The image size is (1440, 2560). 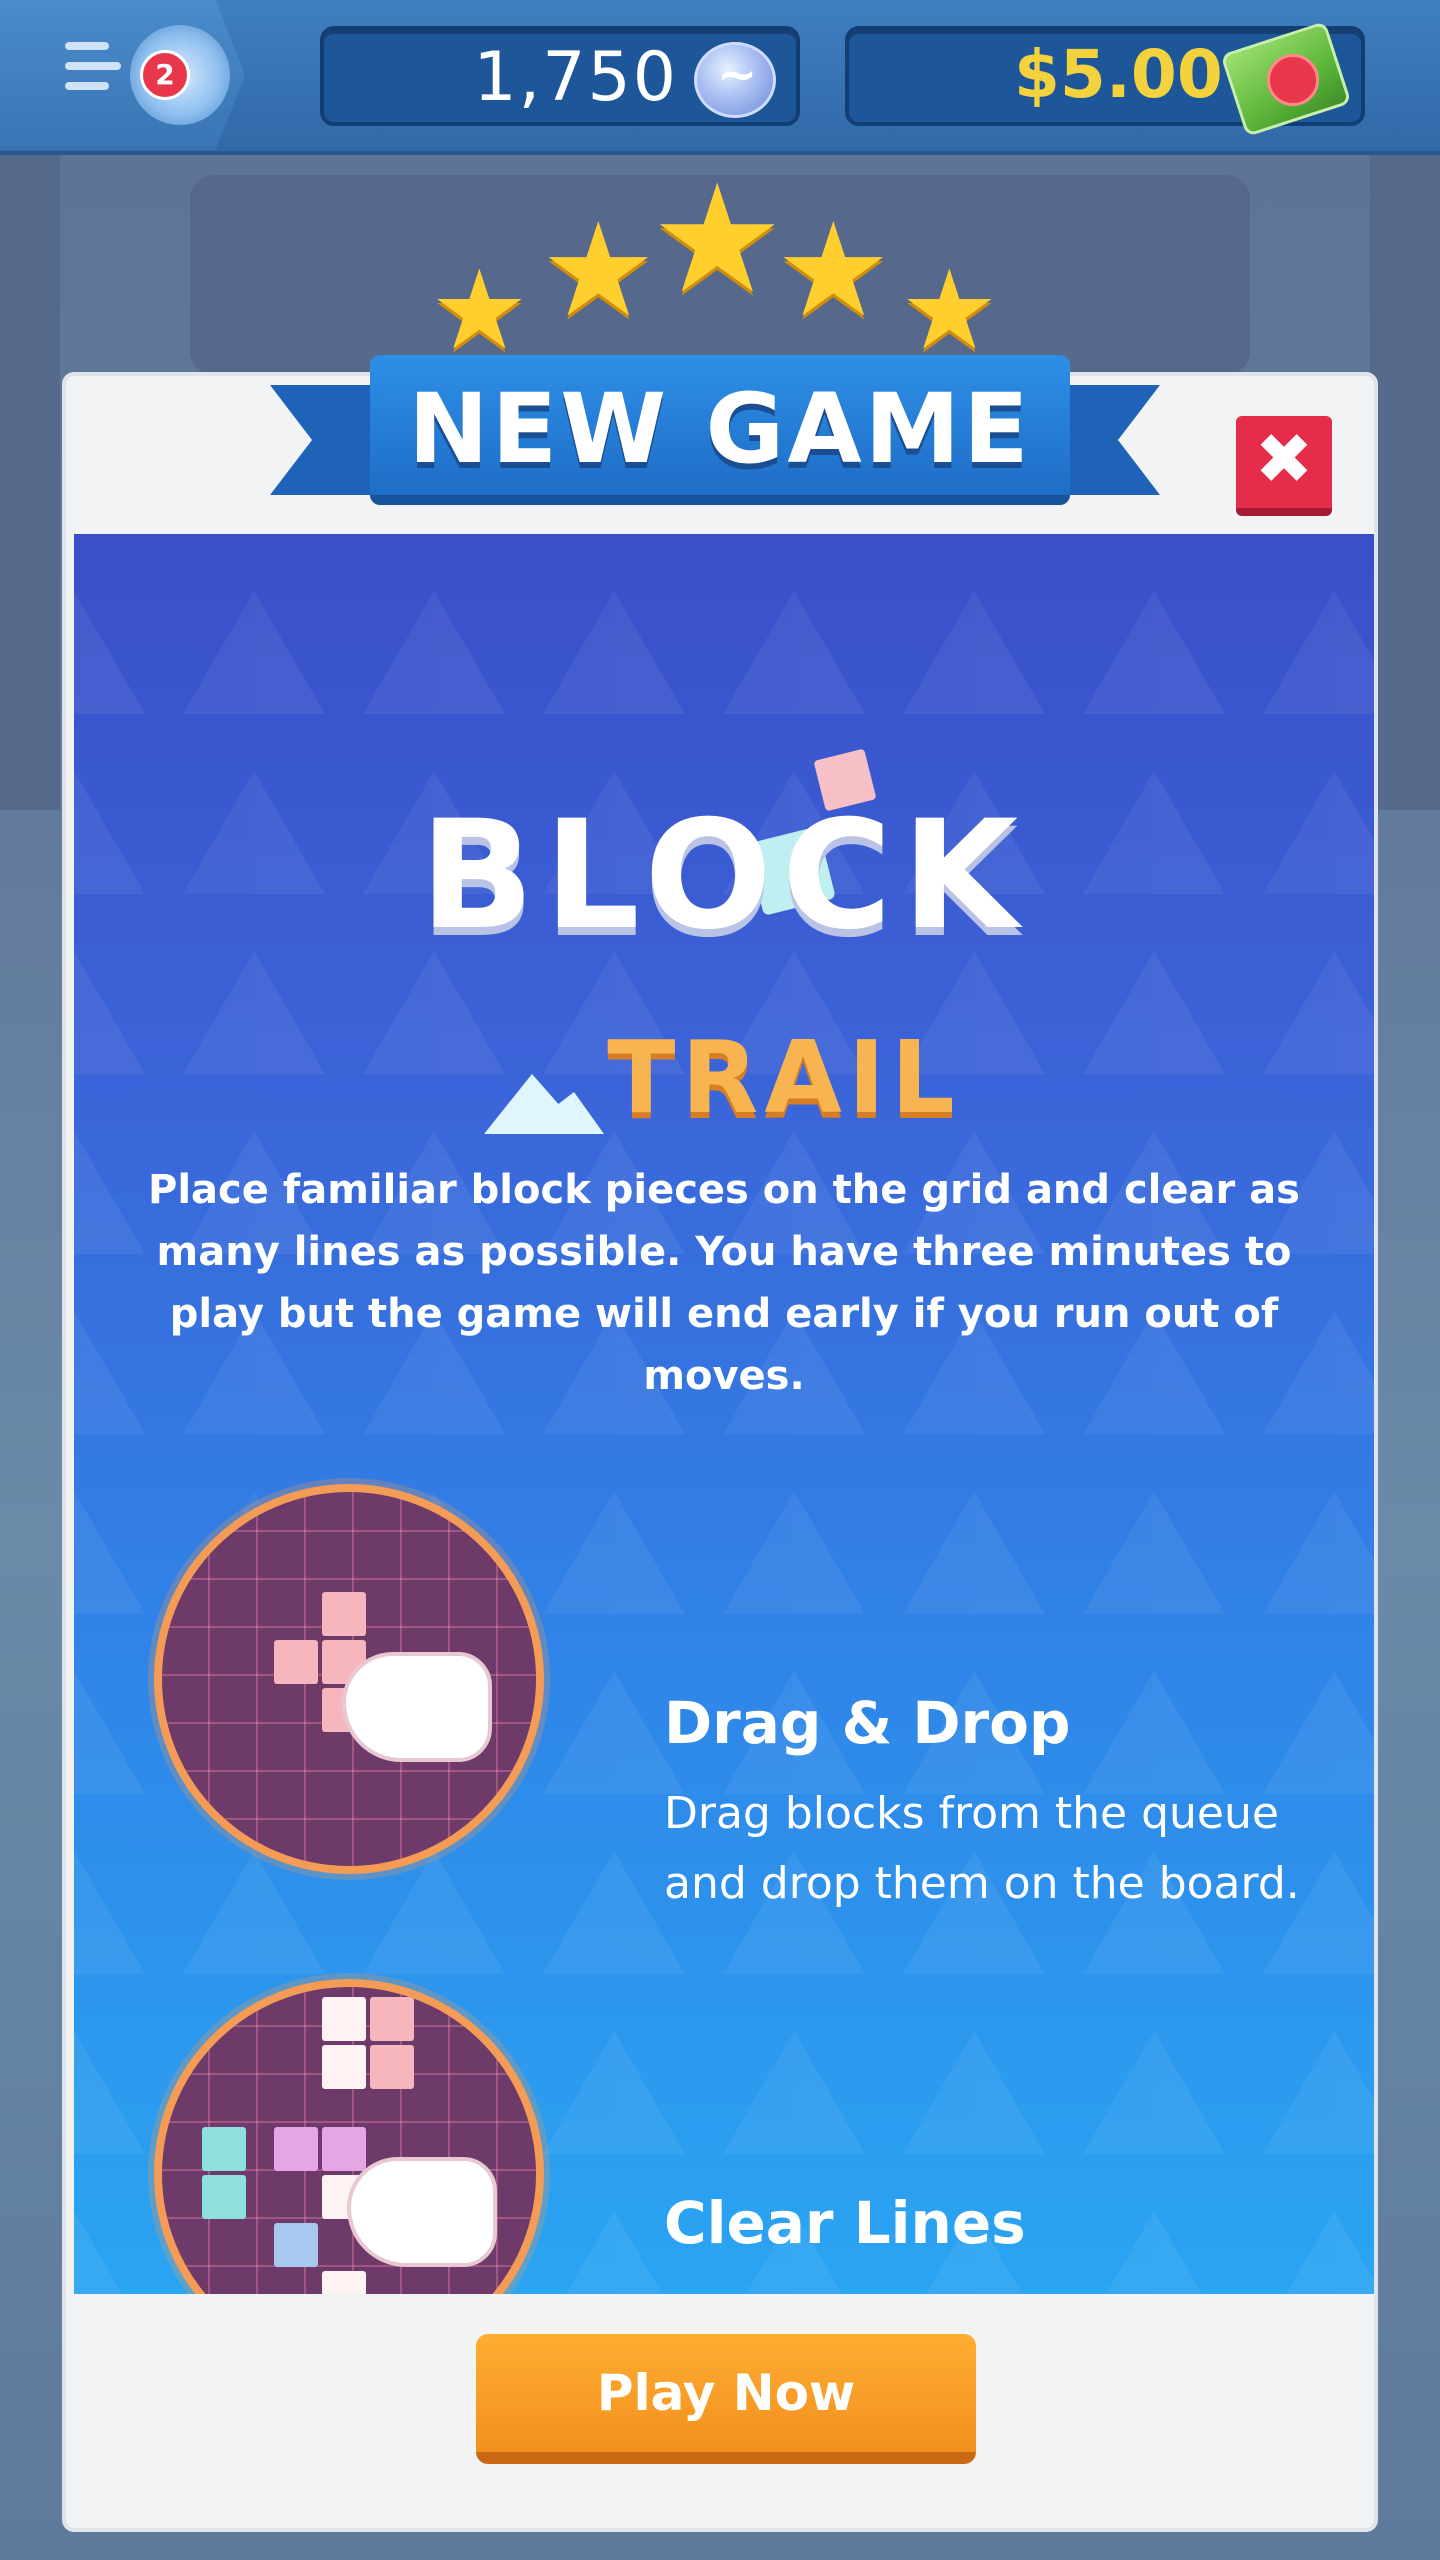 What do you see at coordinates (724, 876) in the screenshot?
I see `logo-block-text: BLOCK` at bounding box center [724, 876].